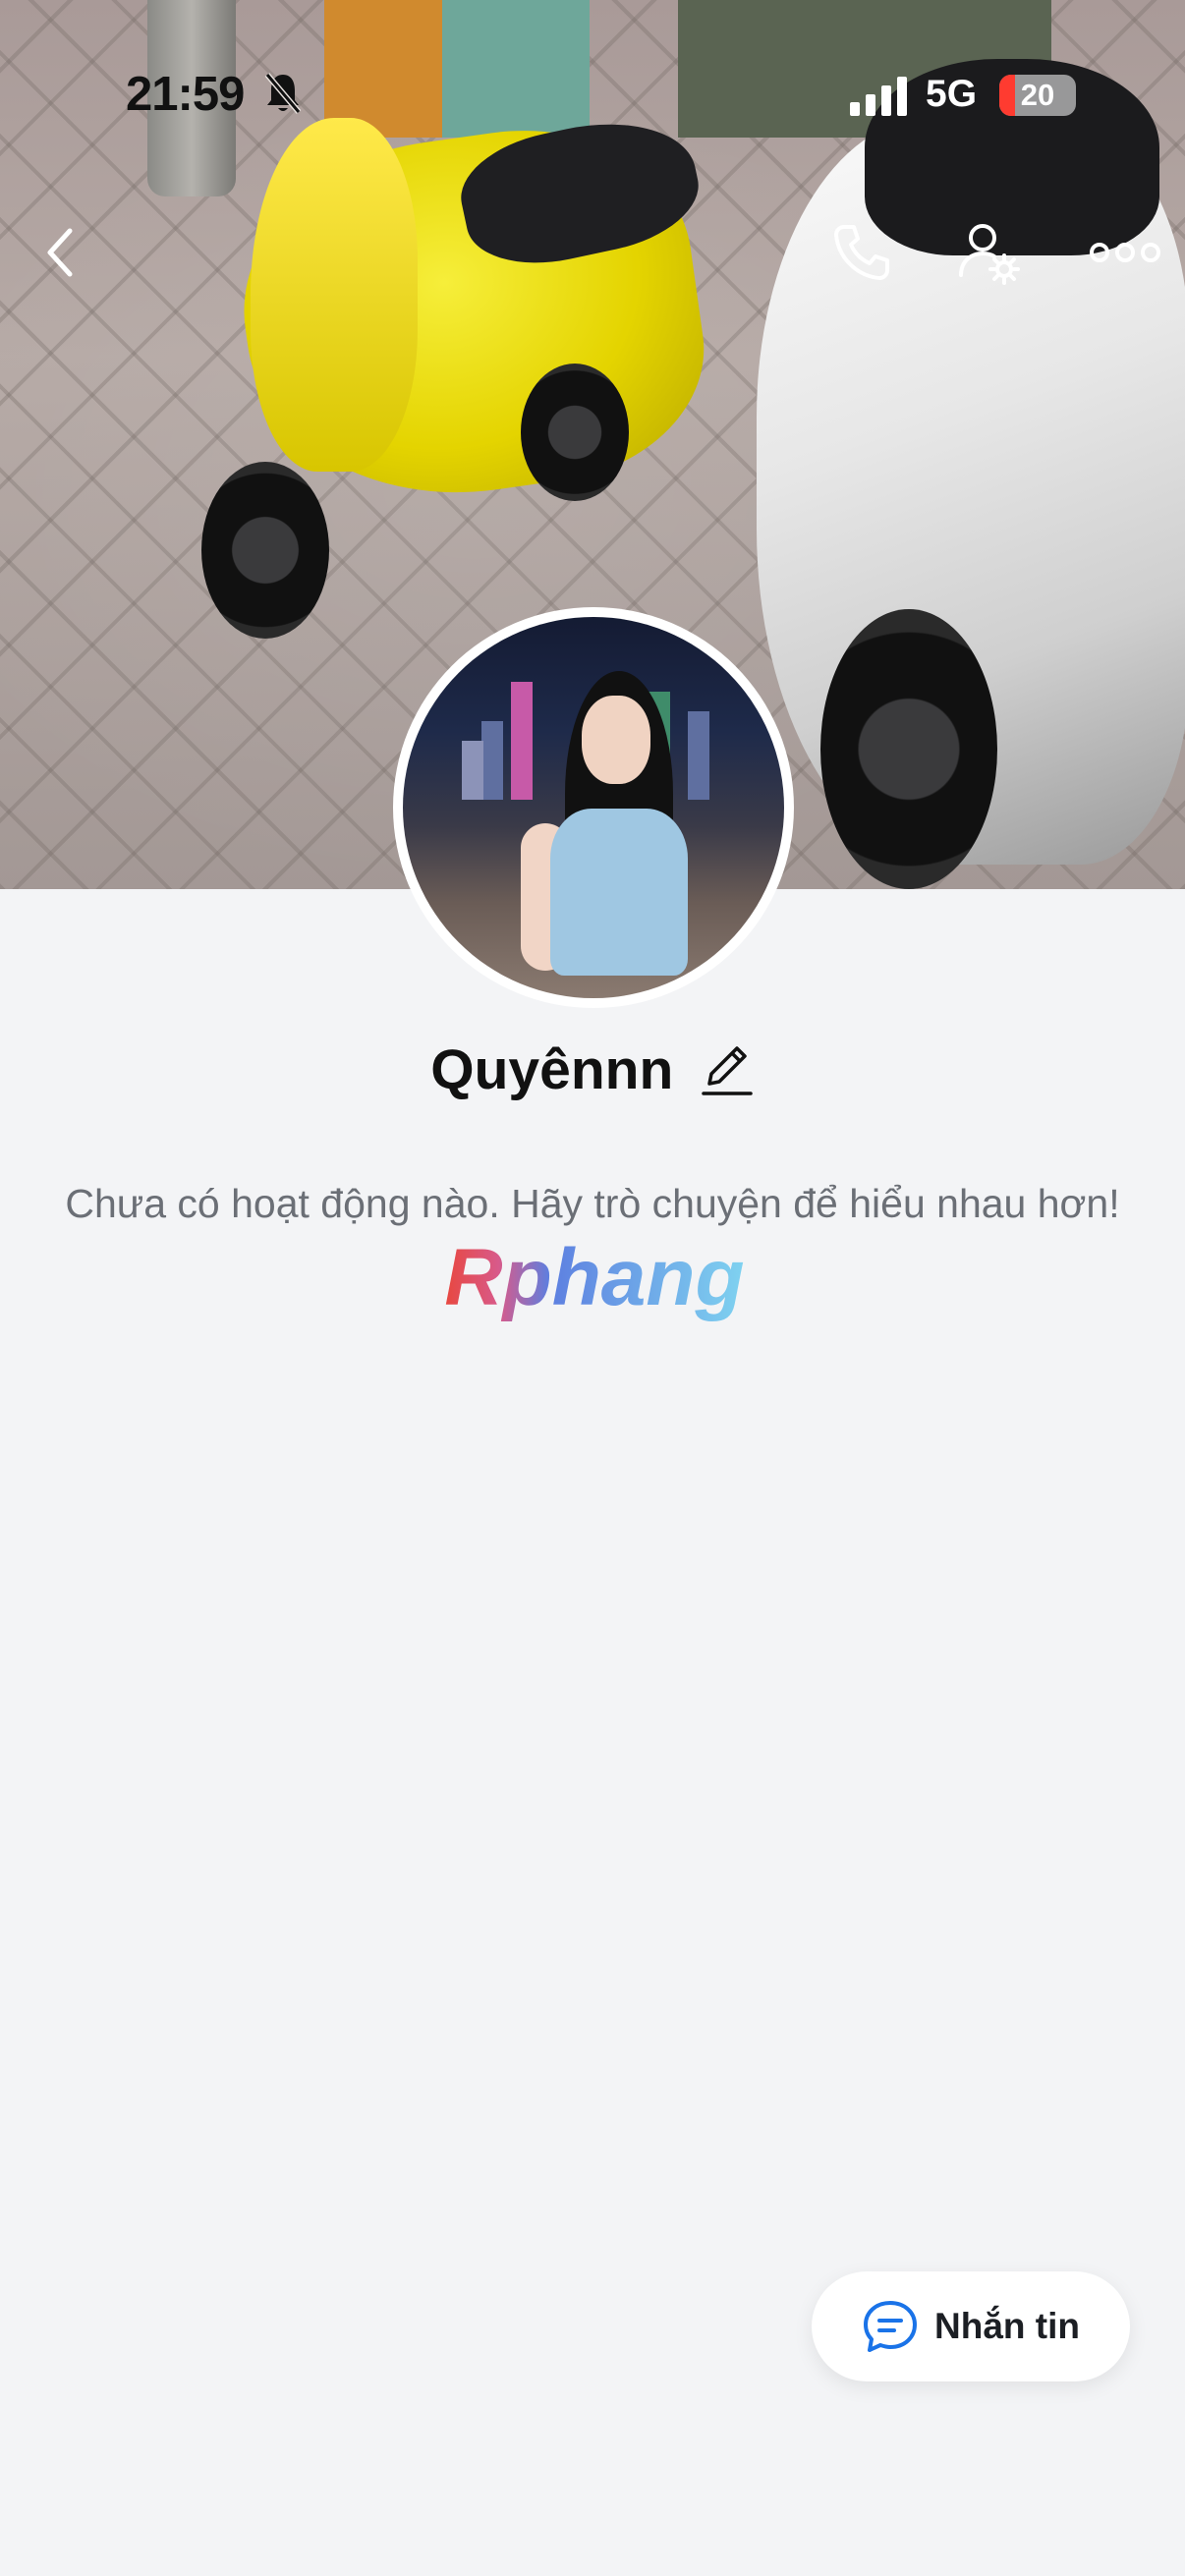 Image resolution: width=1185 pixels, height=2576 pixels. I want to click on wall-fence, so click(516, 69).